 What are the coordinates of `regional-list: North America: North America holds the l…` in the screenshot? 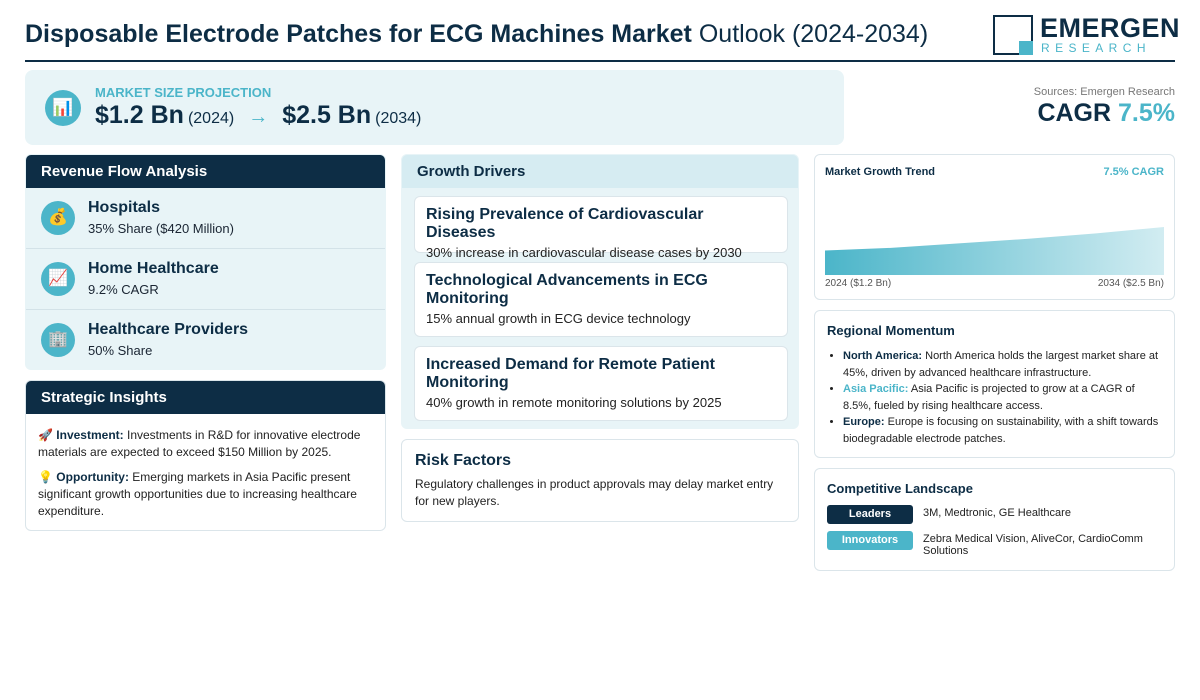 It's located at (994, 397).